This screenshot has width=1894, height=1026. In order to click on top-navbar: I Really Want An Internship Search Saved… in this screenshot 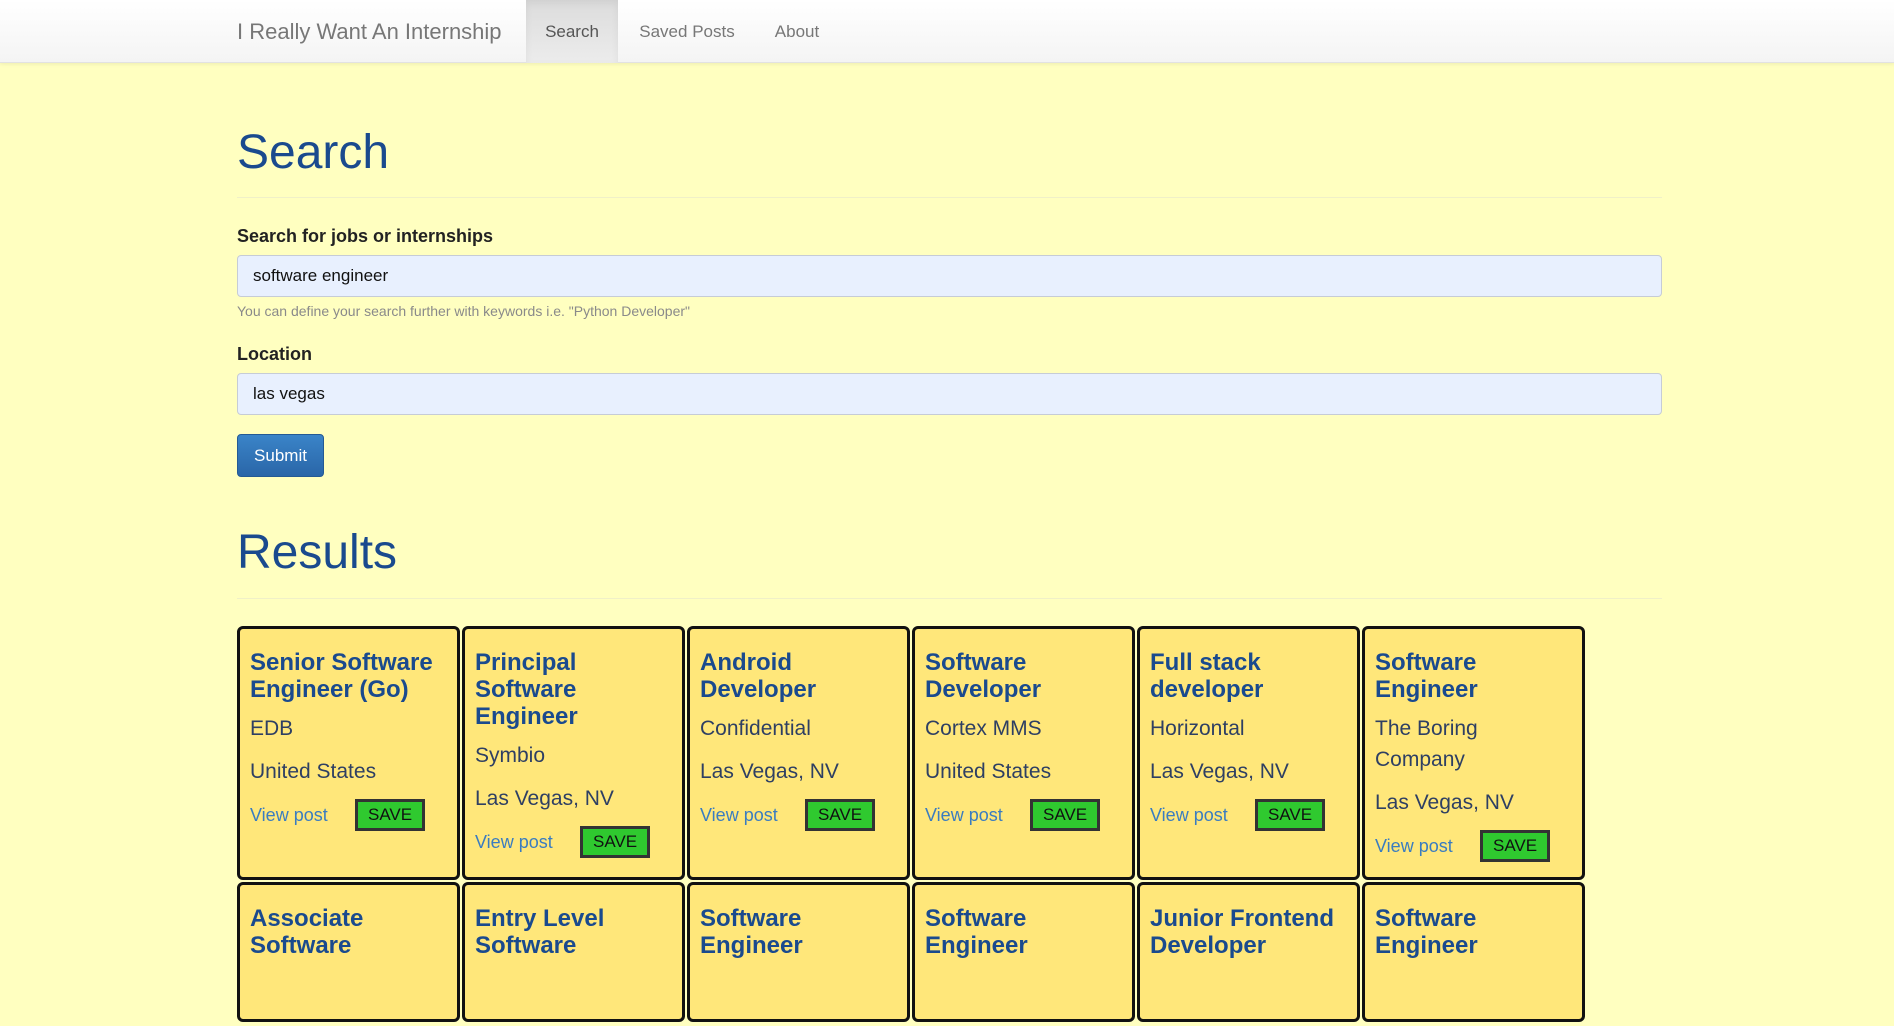, I will do `click(947, 31)`.